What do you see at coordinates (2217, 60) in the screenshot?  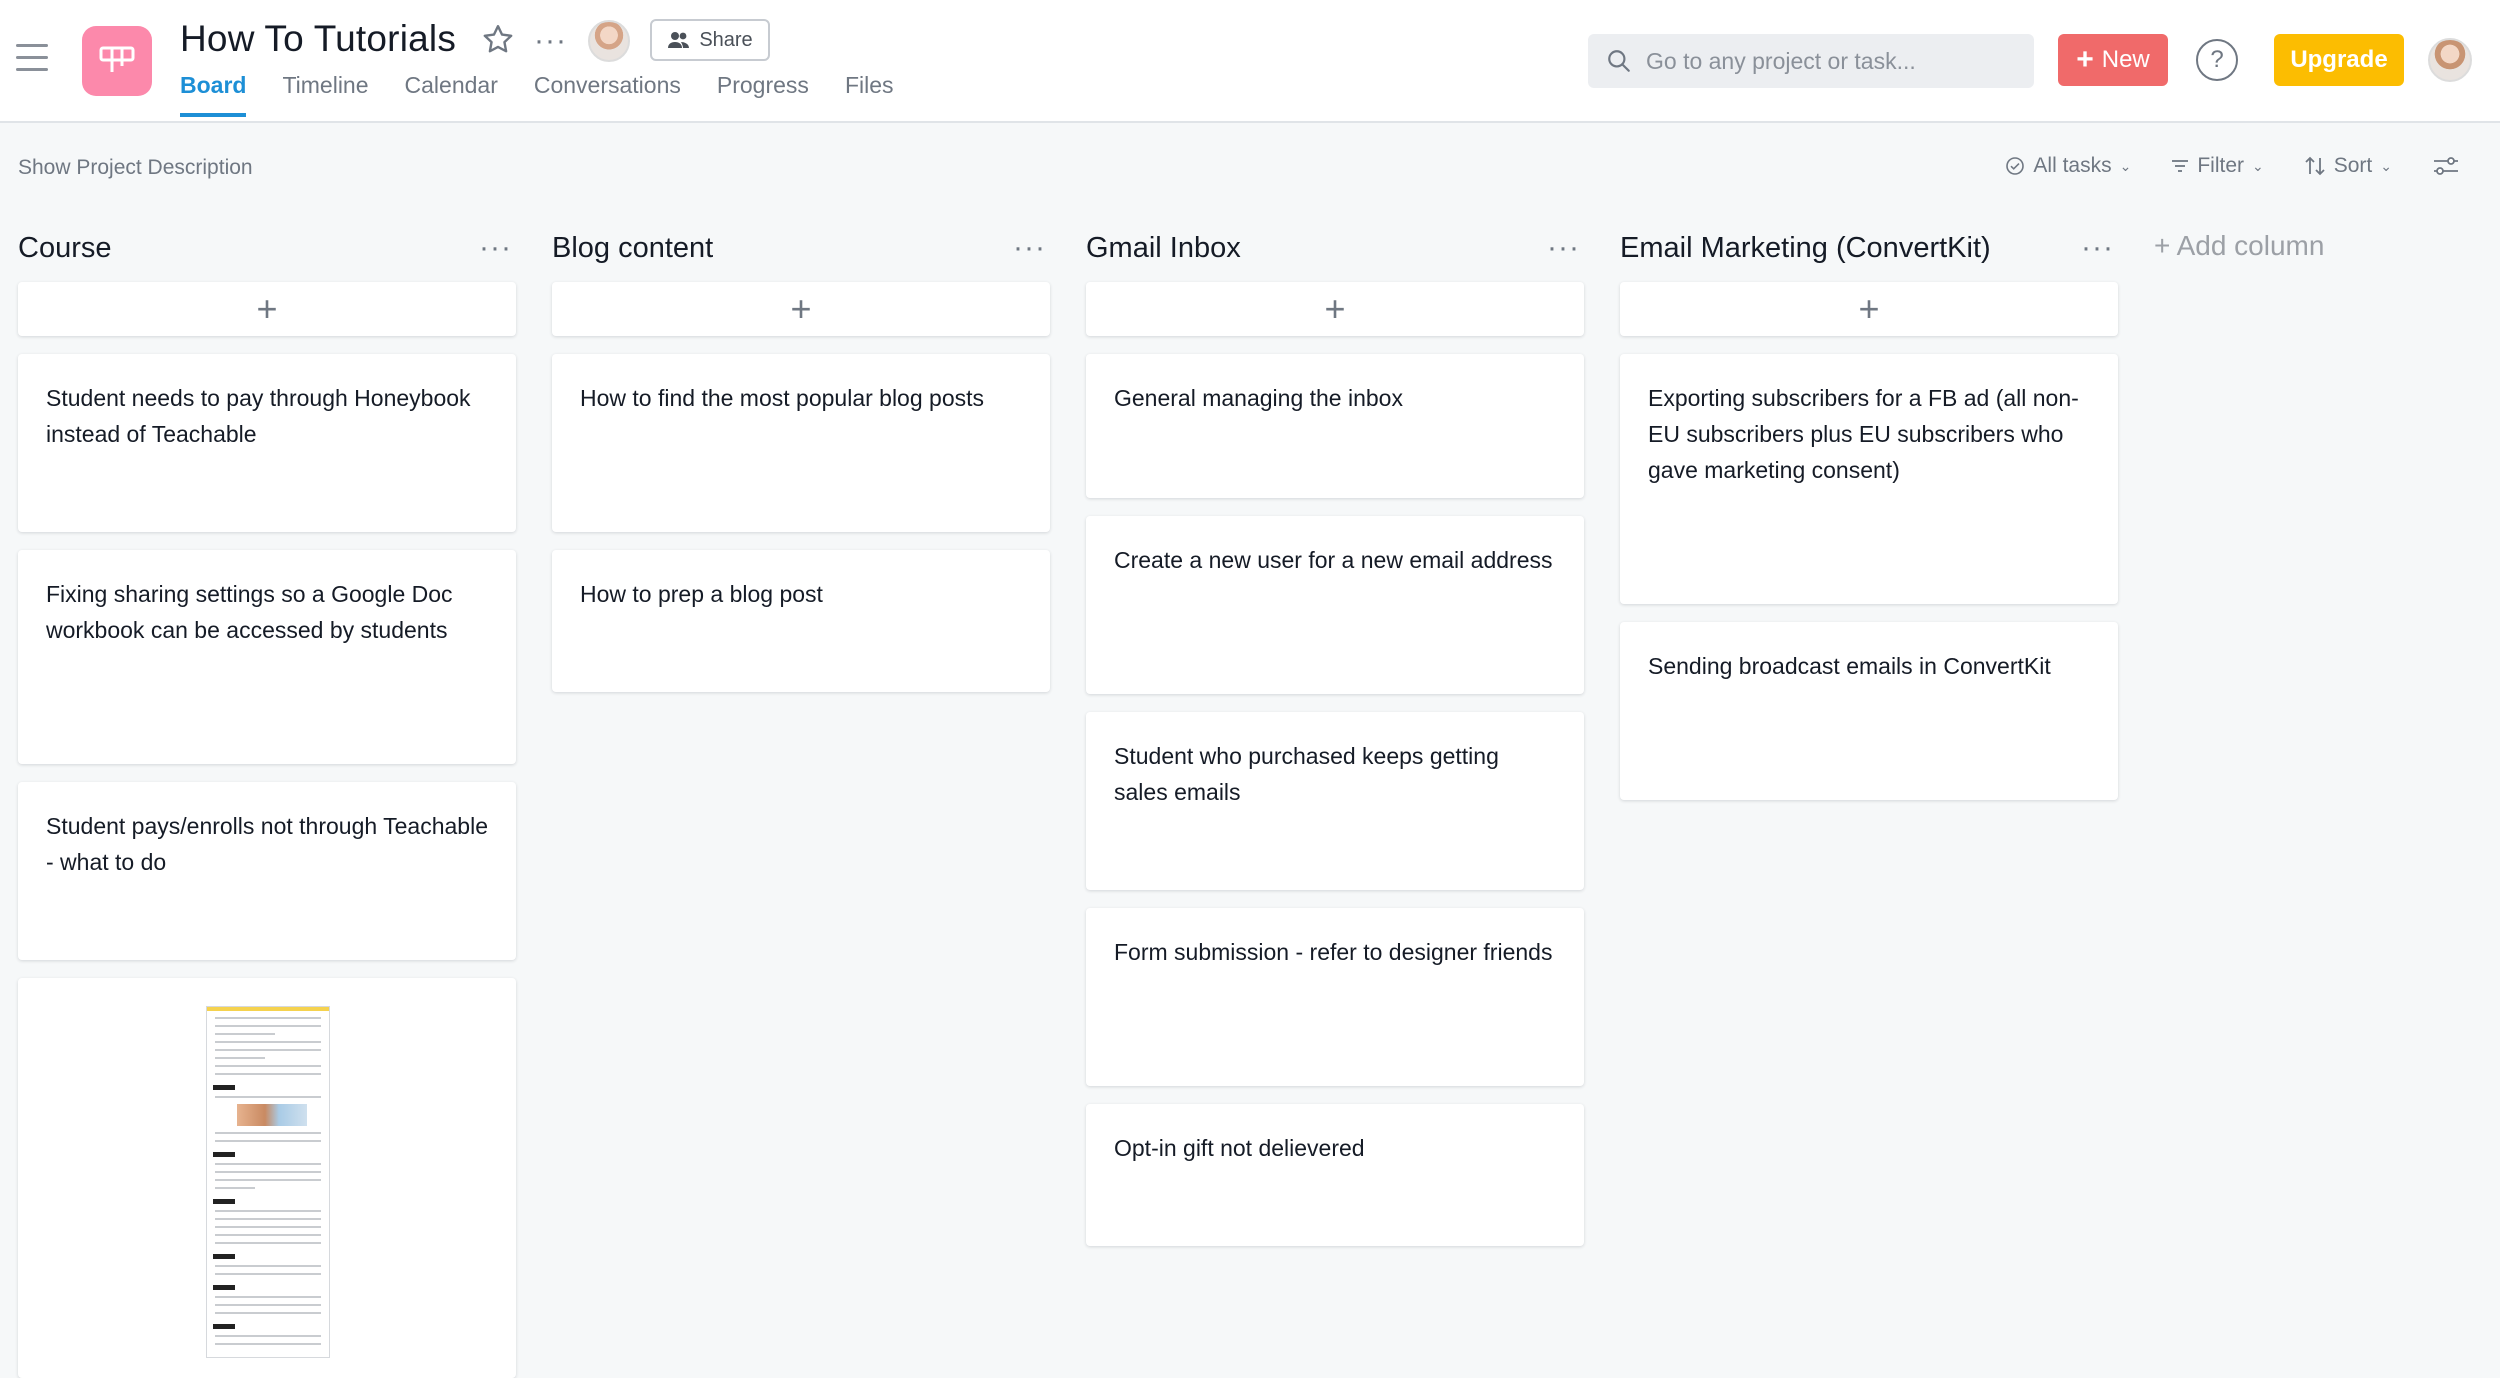 I see `help-button: ?` at bounding box center [2217, 60].